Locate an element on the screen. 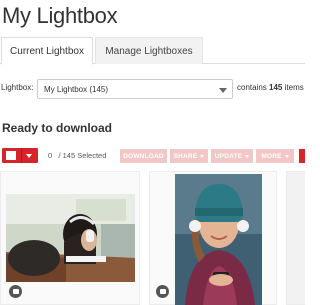 The width and height of the screenshot is (320, 305). selected-count-value: 0 is located at coordinates (50, 155).